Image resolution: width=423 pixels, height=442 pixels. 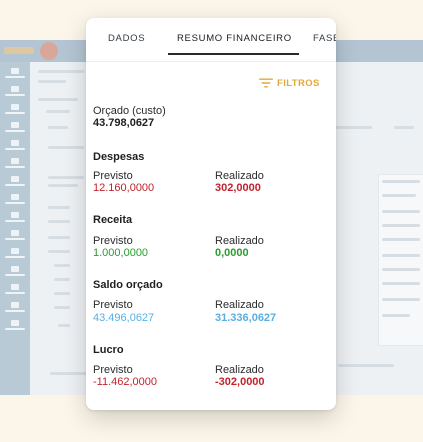 I want to click on expenses-forecast-value: 12.160,0000, so click(x=124, y=188).